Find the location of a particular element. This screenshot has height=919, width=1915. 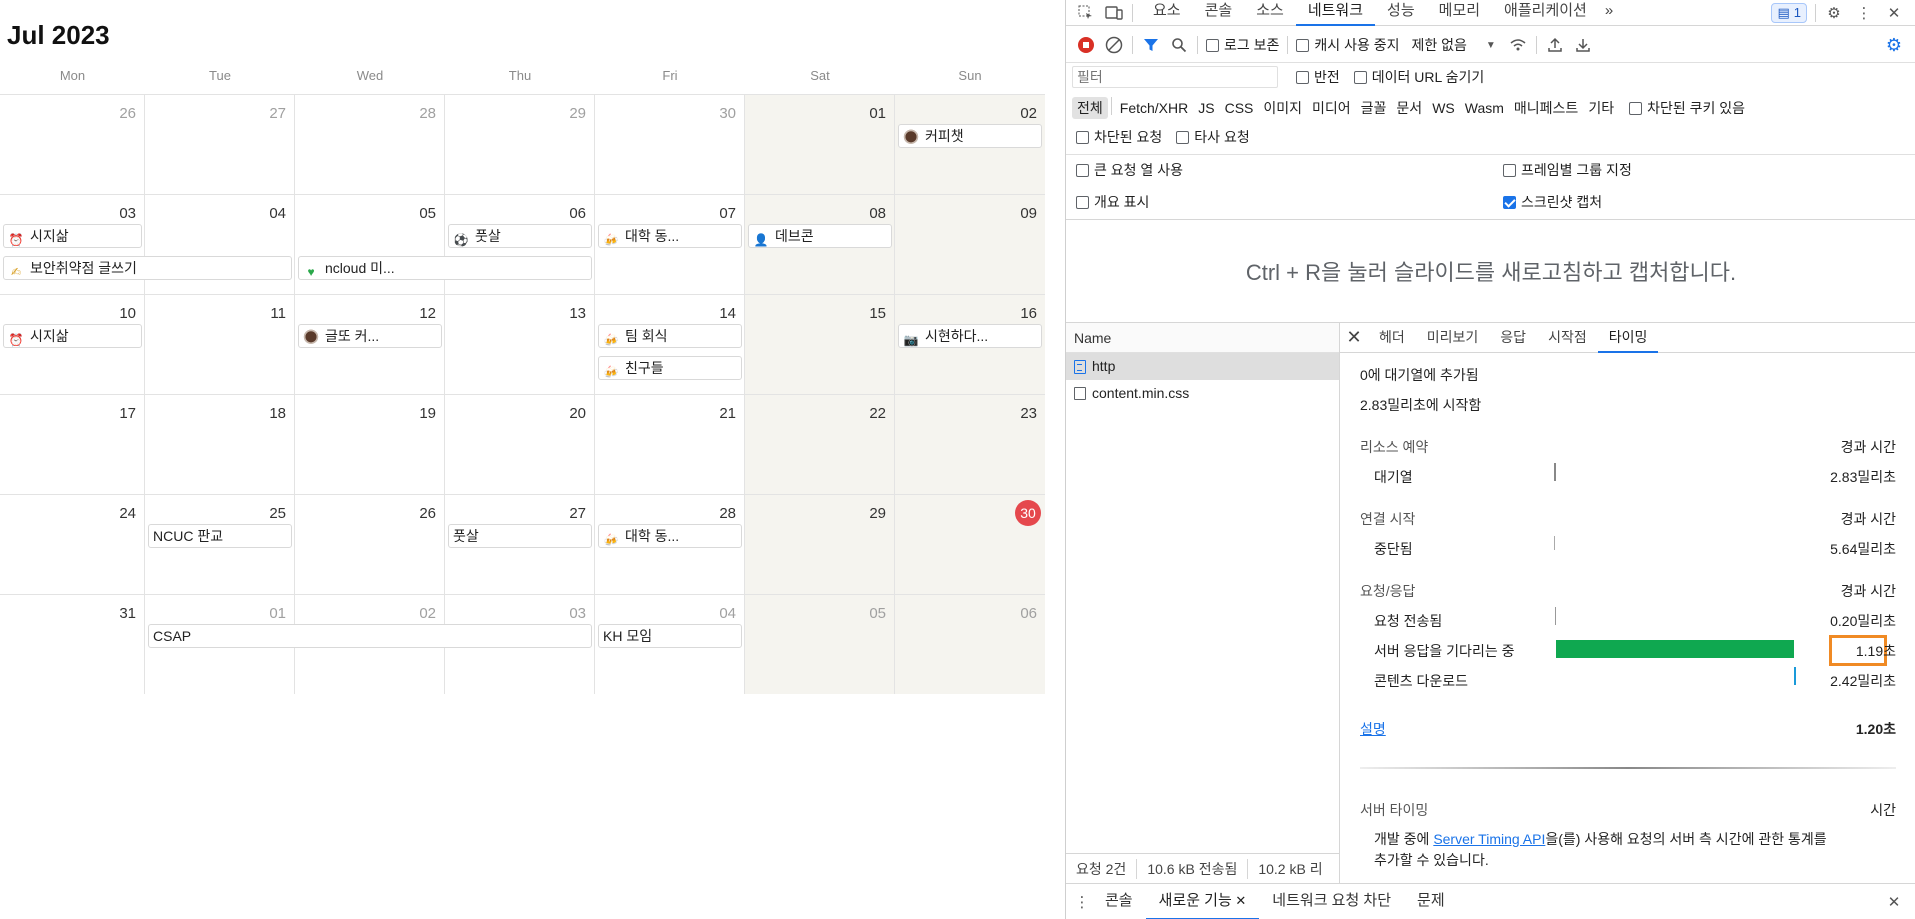

calendar-event-ncuc: NCUC 판교 is located at coordinates (220, 536).